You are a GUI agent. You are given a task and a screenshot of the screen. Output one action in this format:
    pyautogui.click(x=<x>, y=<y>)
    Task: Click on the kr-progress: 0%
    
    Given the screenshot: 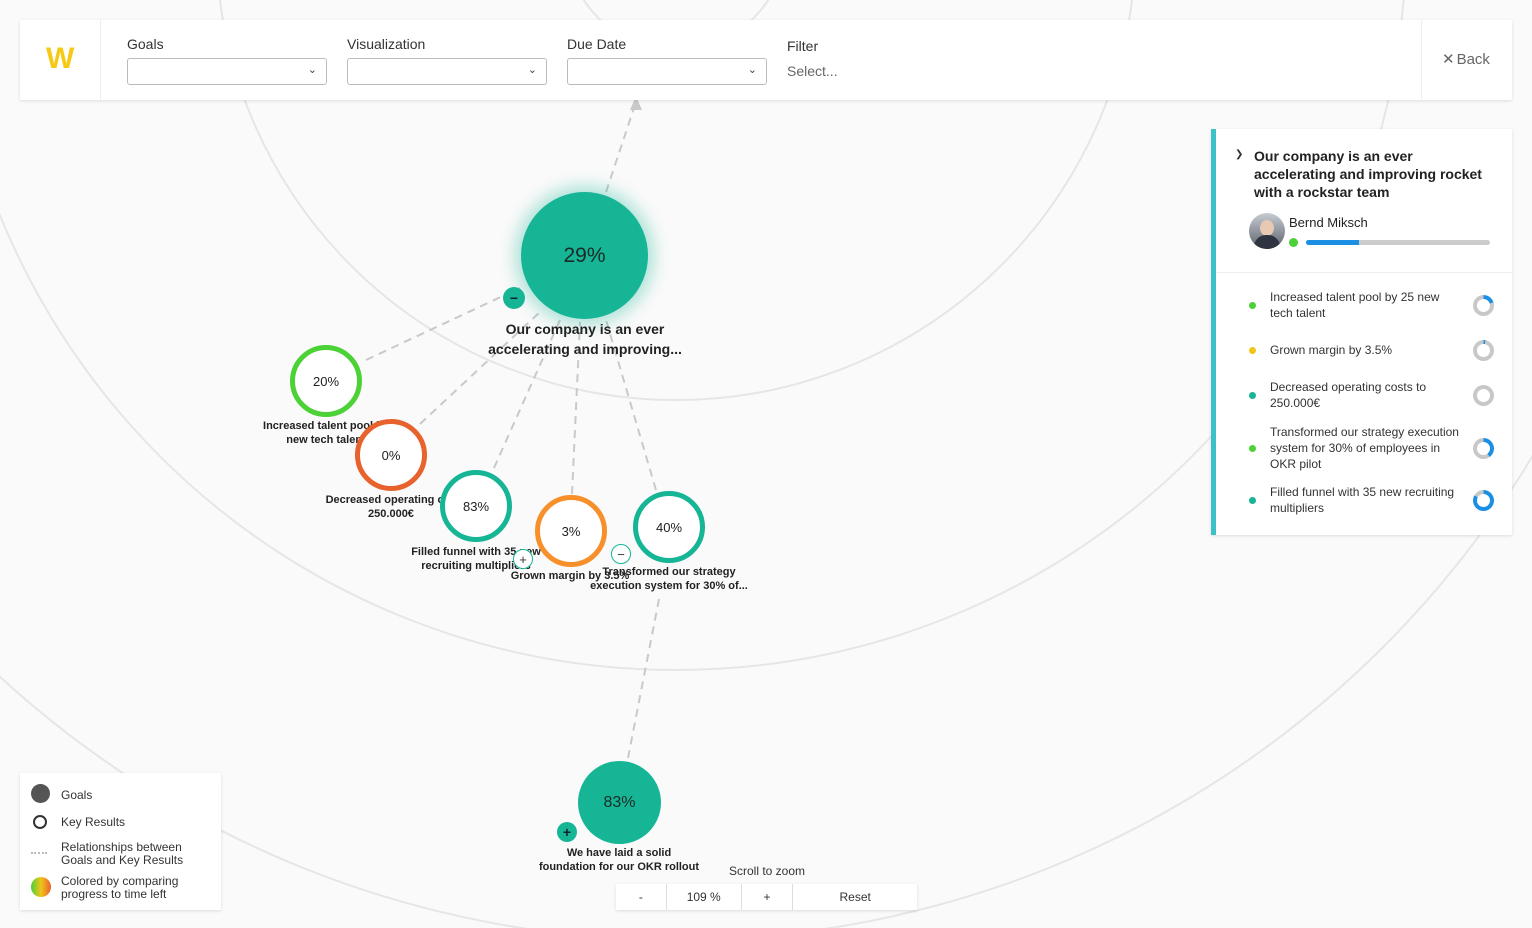 What is the action you would take?
    pyautogui.click(x=391, y=455)
    